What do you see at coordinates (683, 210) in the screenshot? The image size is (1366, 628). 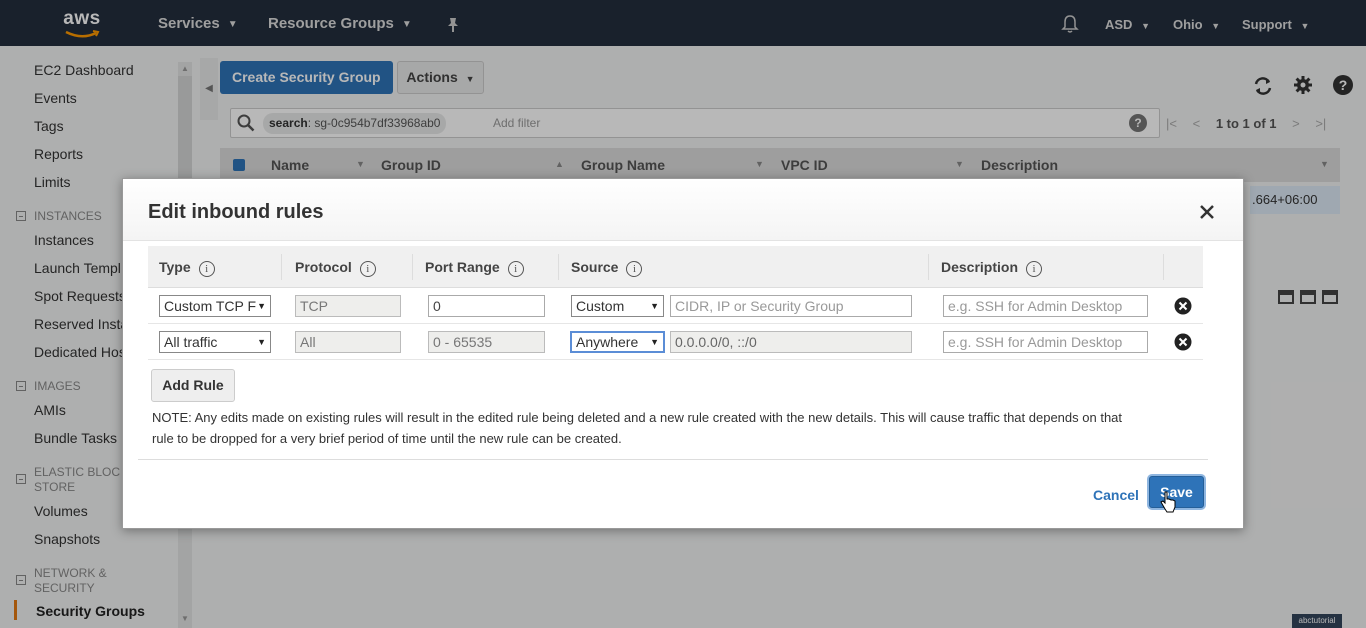 I see `dialog-header: Edit inbound rules` at bounding box center [683, 210].